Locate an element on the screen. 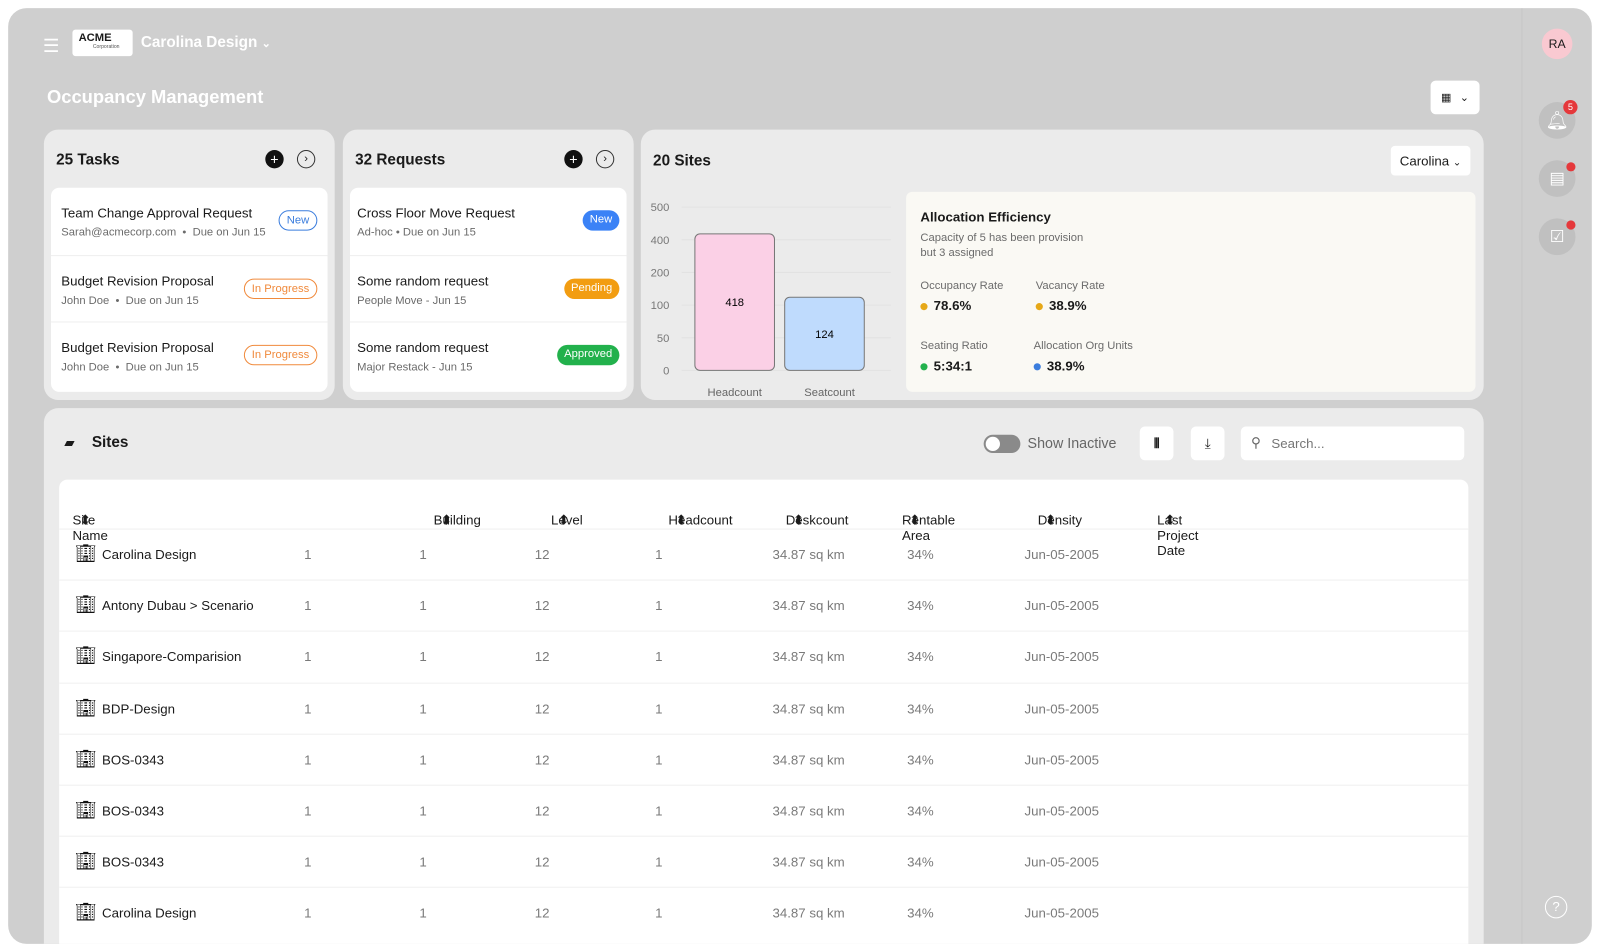 This screenshot has width=1600, height=952. site-name: BOS-0343 is located at coordinates (133, 811).